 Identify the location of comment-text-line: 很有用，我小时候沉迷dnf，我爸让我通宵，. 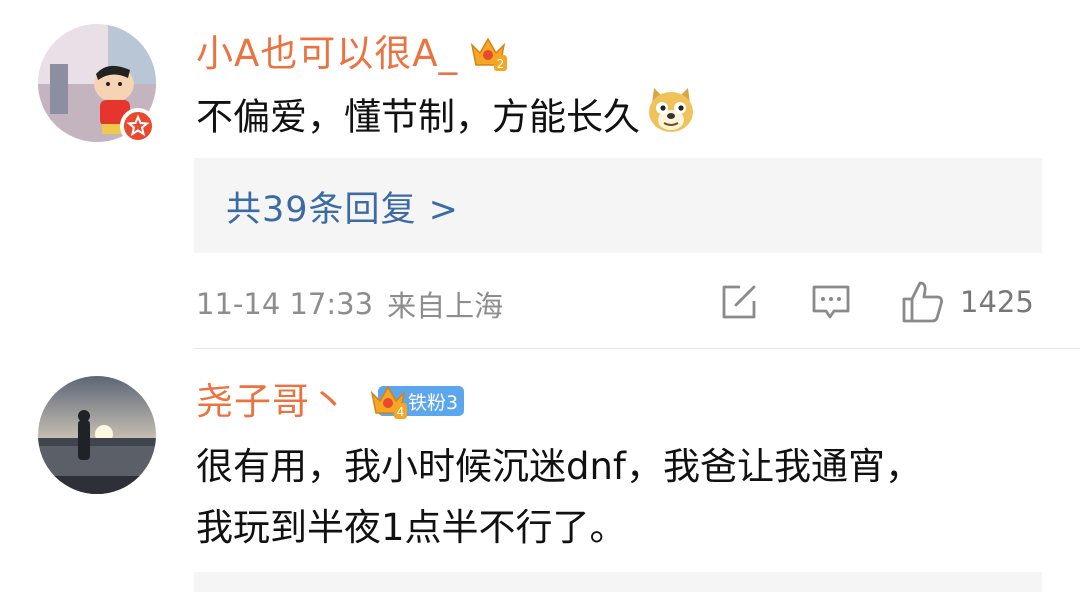
(559, 466).